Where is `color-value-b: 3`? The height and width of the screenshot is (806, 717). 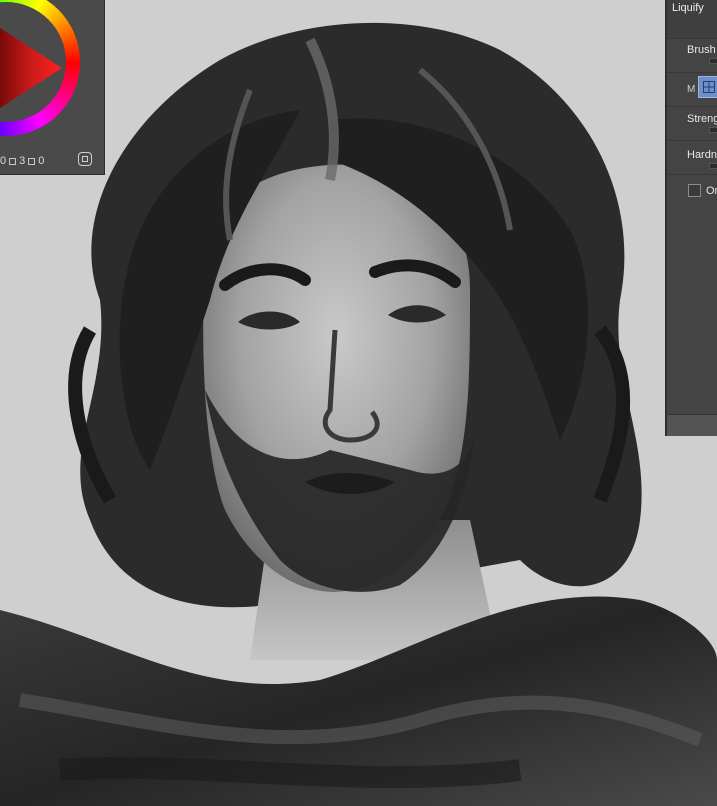
color-value-b: 3 is located at coordinates (22, 161).